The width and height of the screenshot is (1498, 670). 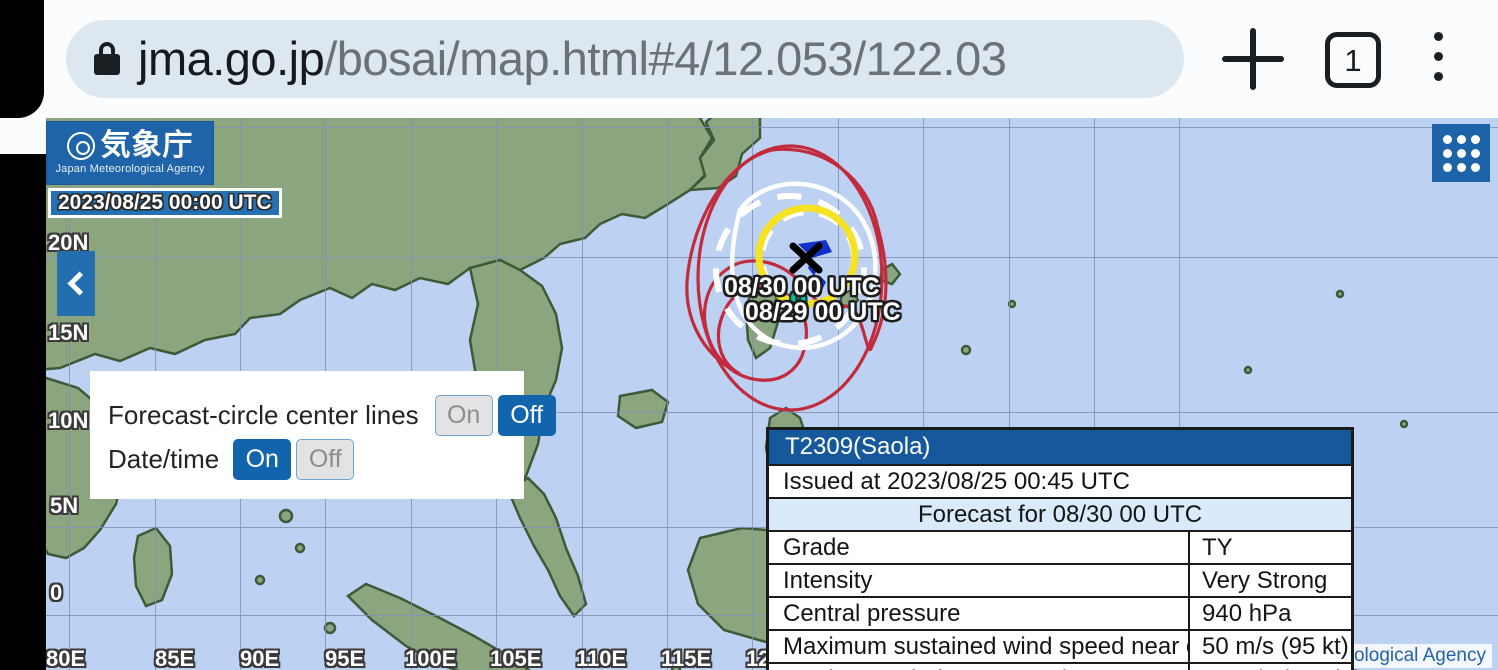 I want to click on info-key-grade: Grade, so click(x=979, y=547).